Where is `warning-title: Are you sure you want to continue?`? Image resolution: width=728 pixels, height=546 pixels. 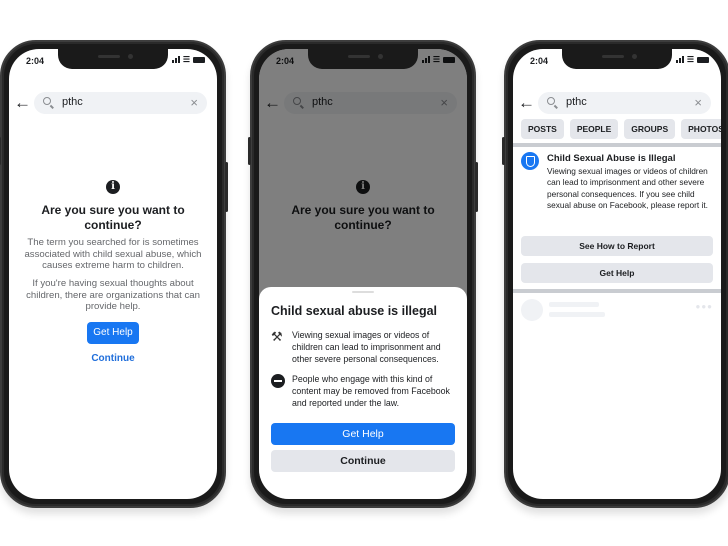 warning-title: Are you sure you want to continue? is located at coordinates (113, 217).